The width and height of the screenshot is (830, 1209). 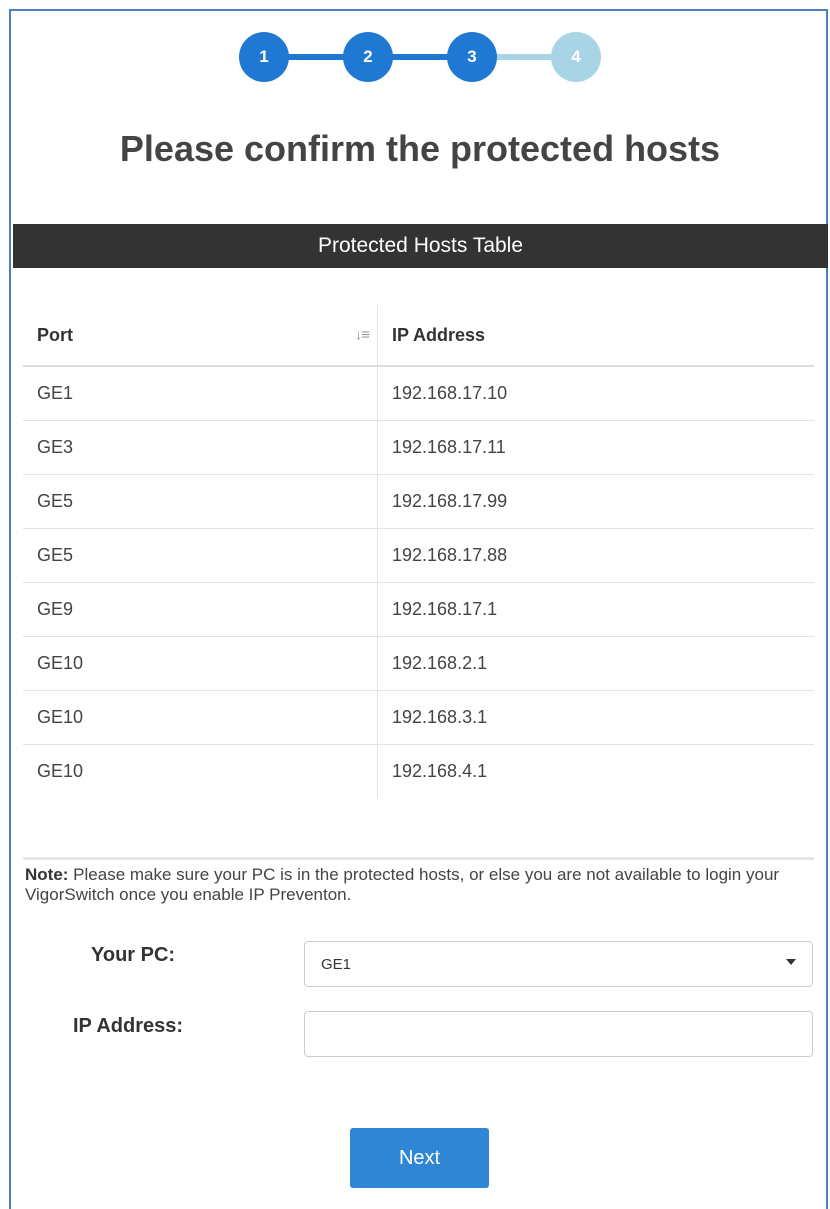 I want to click on sort-descending-icon: ↓≡, so click(x=362, y=335).